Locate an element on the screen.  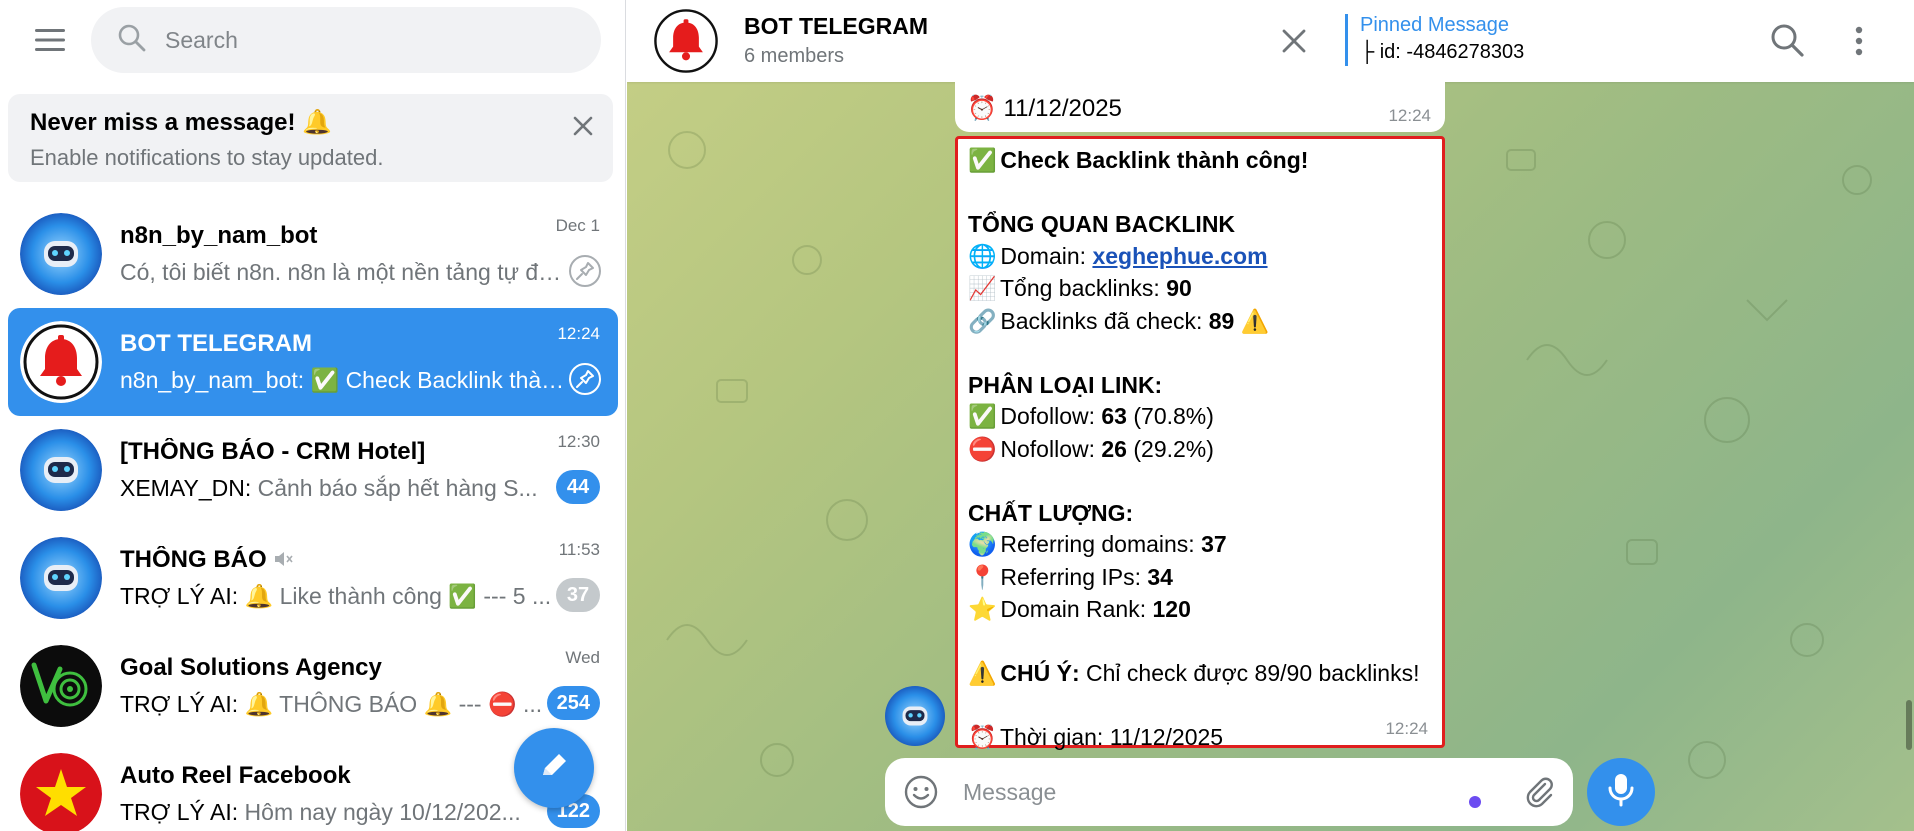
nofollow-line: ⛔ Nofollow: 26 (29.2%) is located at coordinates (1200, 450).